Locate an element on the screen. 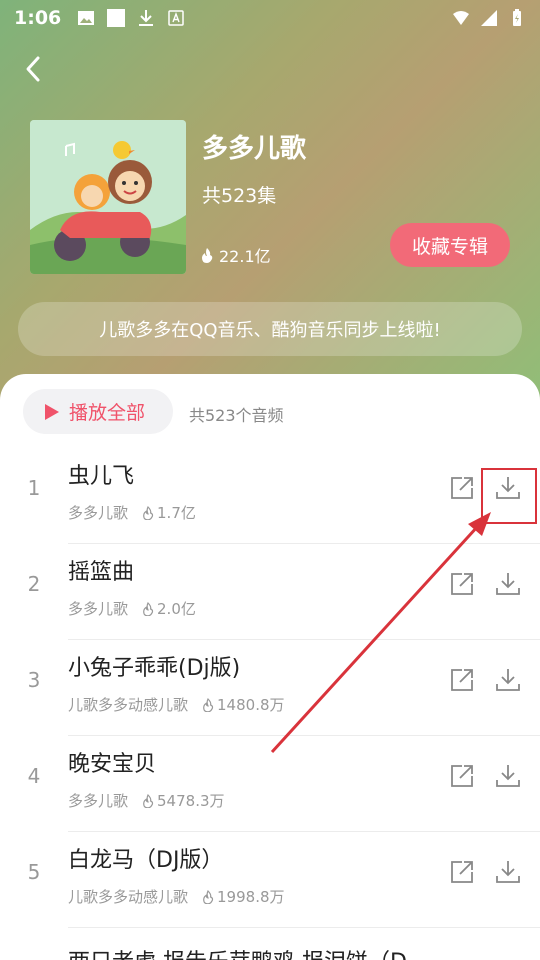 The image size is (540, 960). collect-album-button: 收藏专辑 is located at coordinates (450, 245).